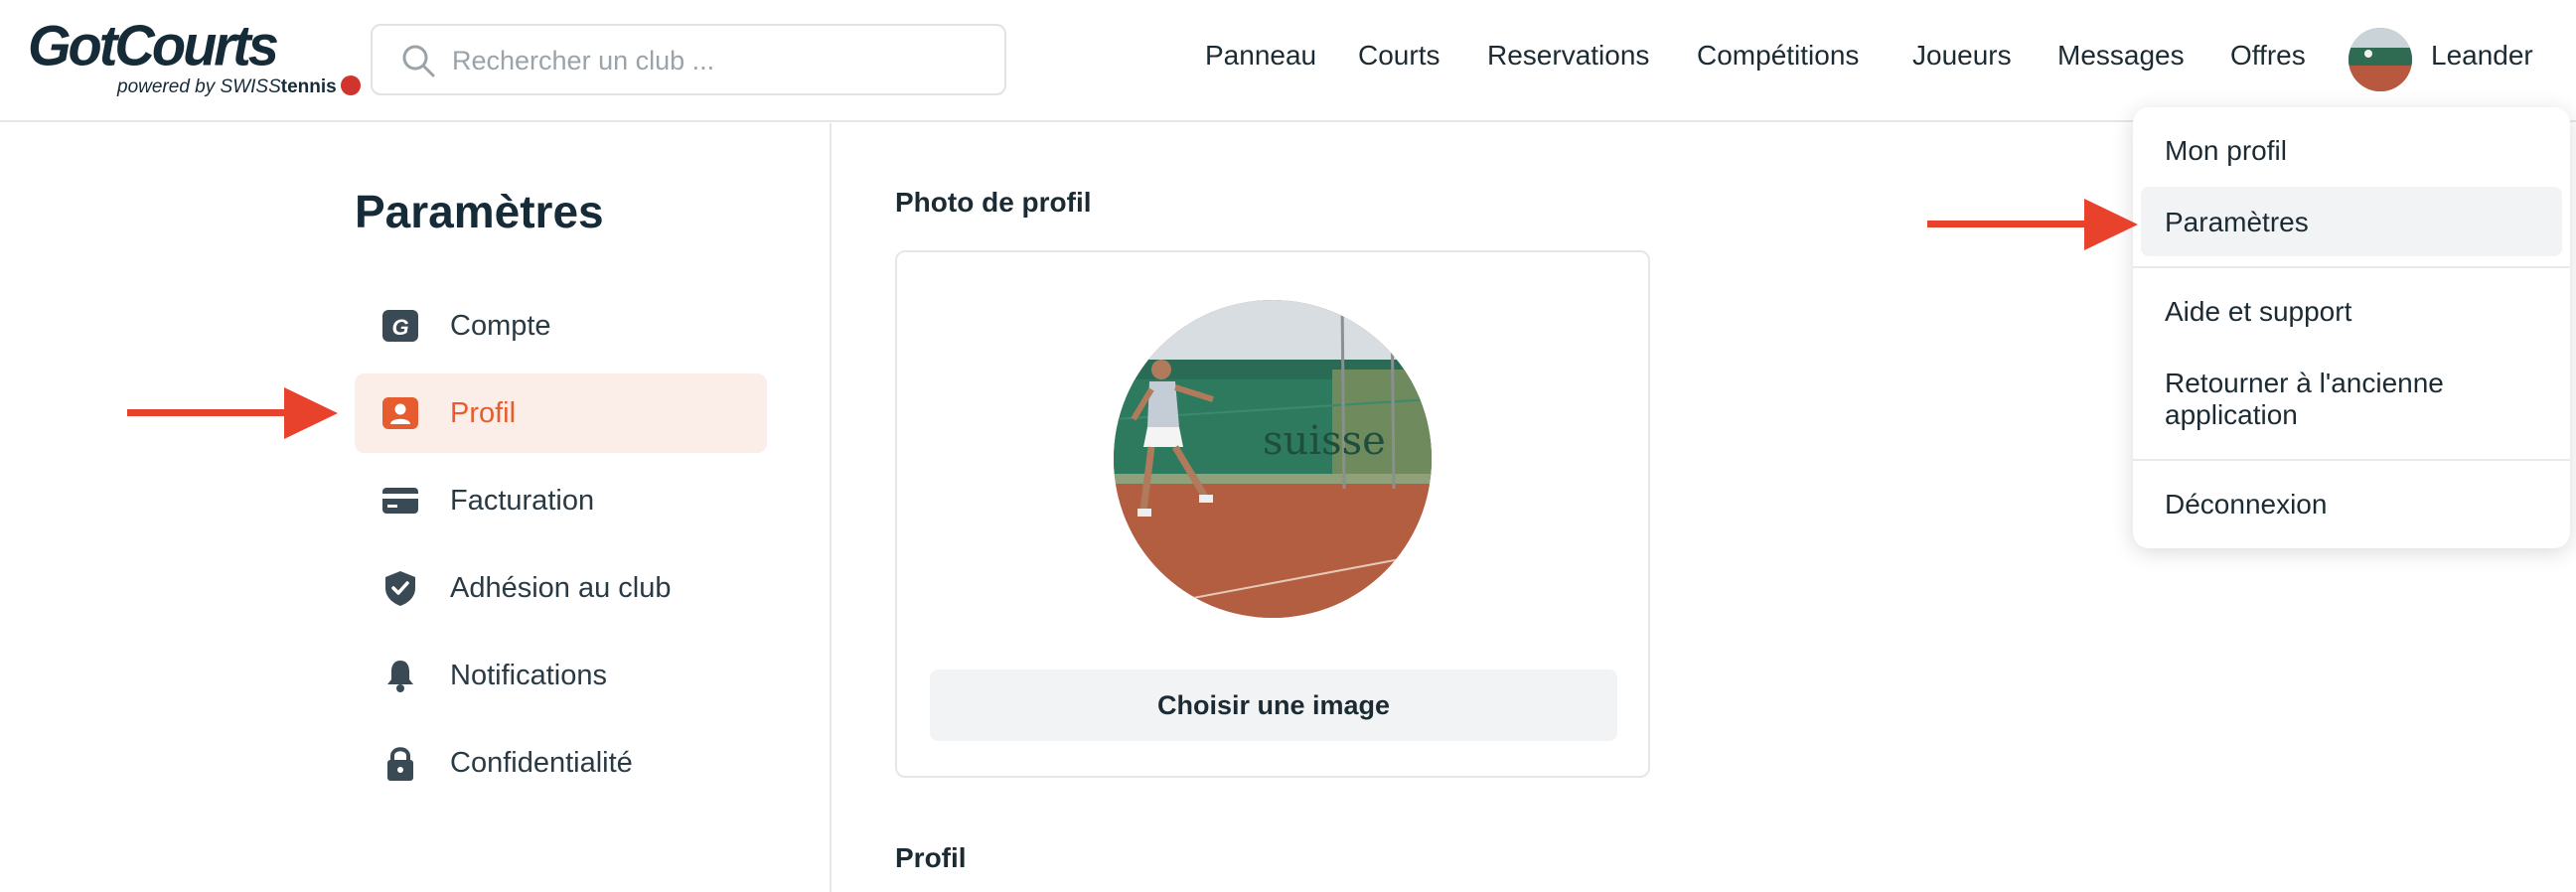  What do you see at coordinates (400, 501) in the screenshot?
I see `credit-card-icon` at bounding box center [400, 501].